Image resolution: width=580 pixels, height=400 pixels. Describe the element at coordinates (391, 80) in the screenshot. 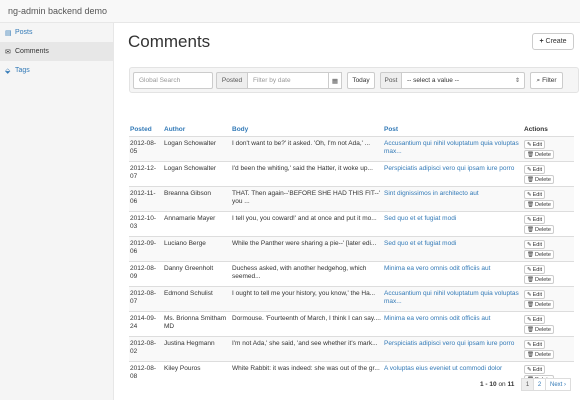

I see `post-filter-label: Post` at that location.